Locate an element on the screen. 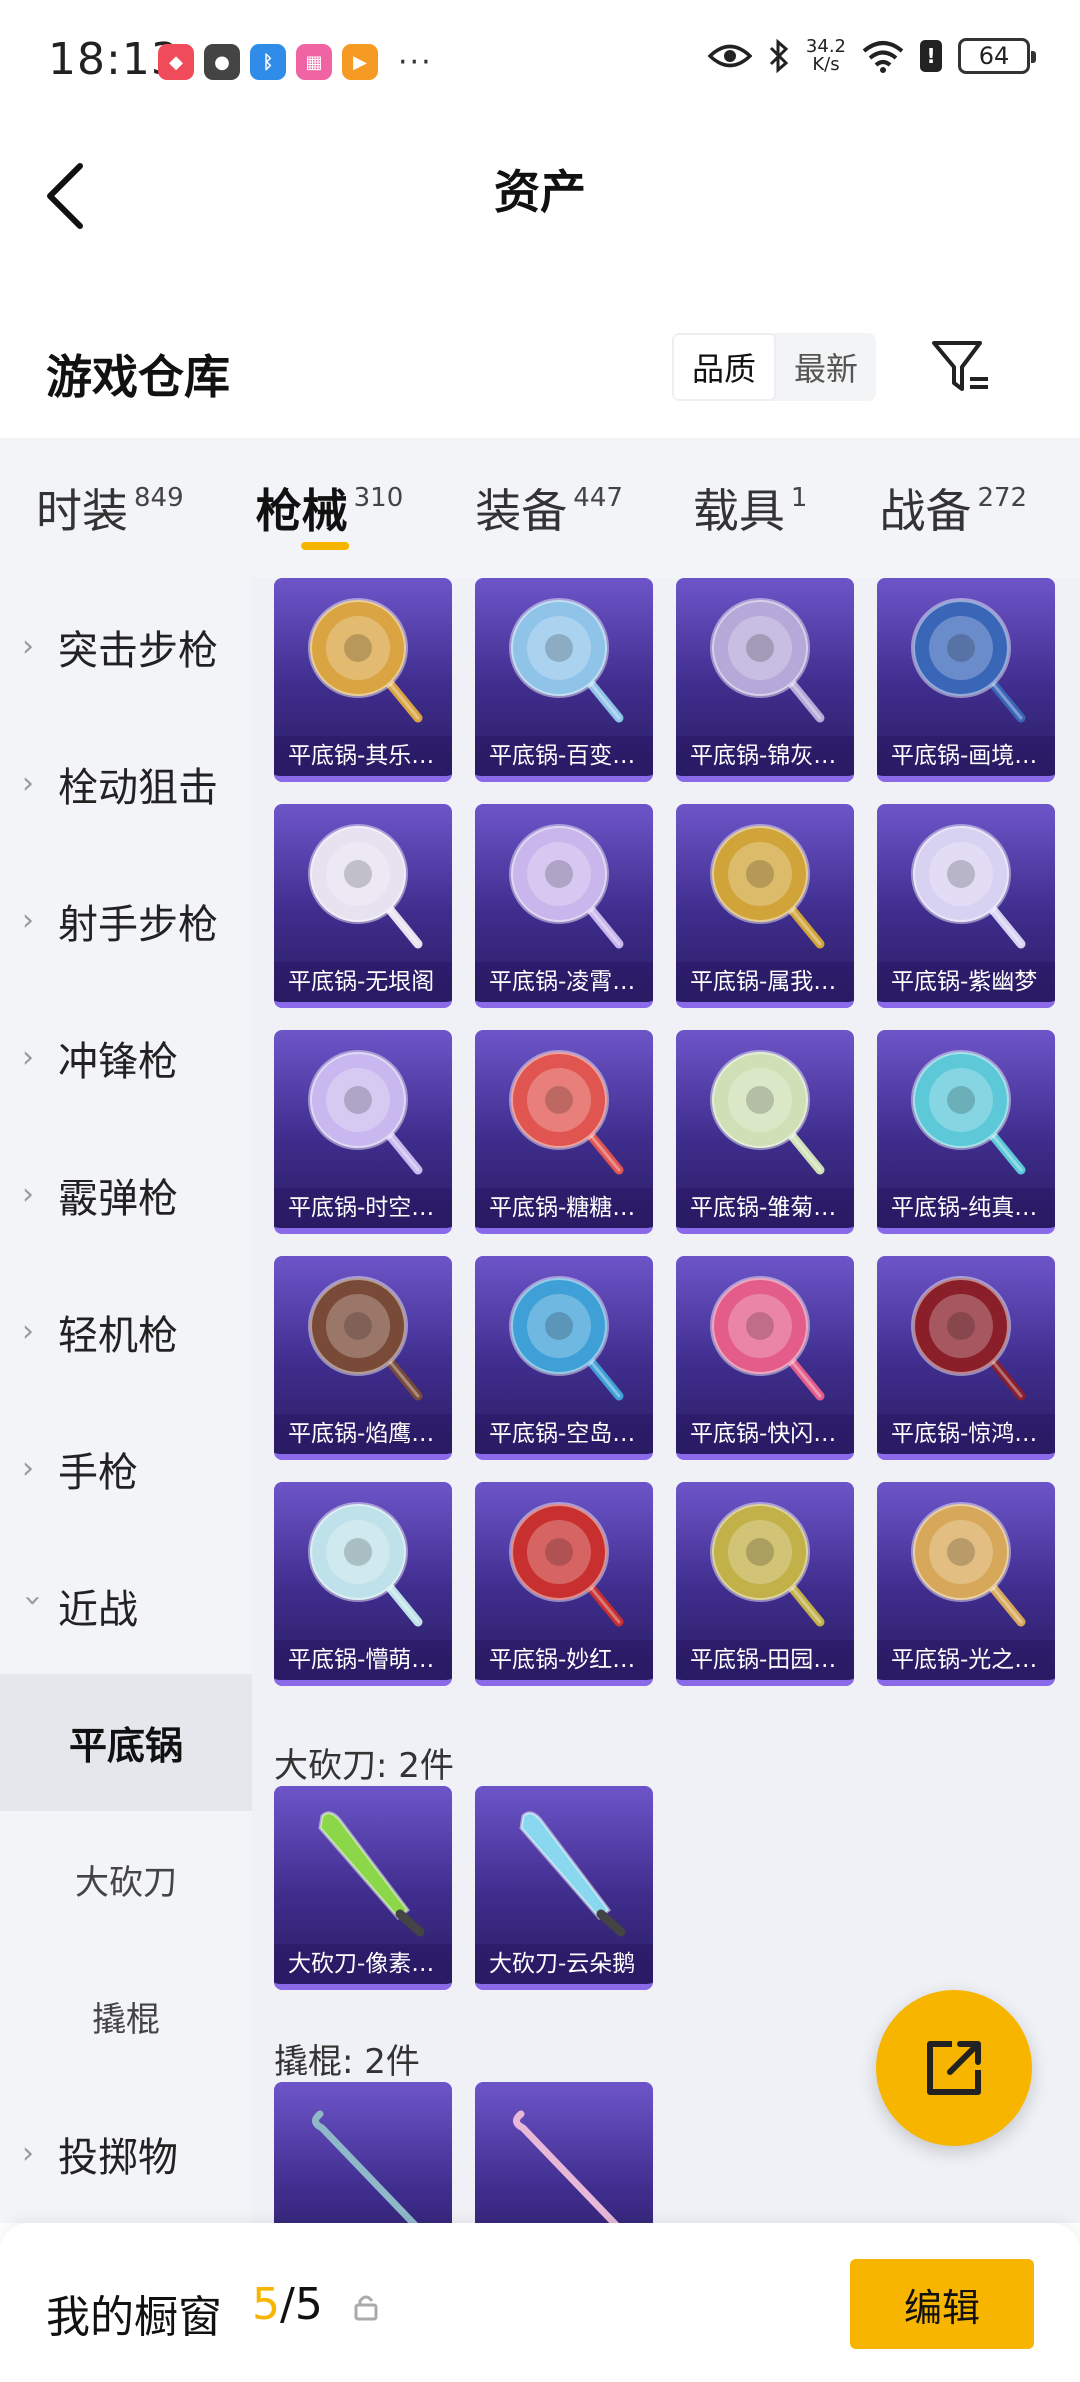  sidebar-item-throwables: › 投掷物 is located at coordinates (126, 2153).